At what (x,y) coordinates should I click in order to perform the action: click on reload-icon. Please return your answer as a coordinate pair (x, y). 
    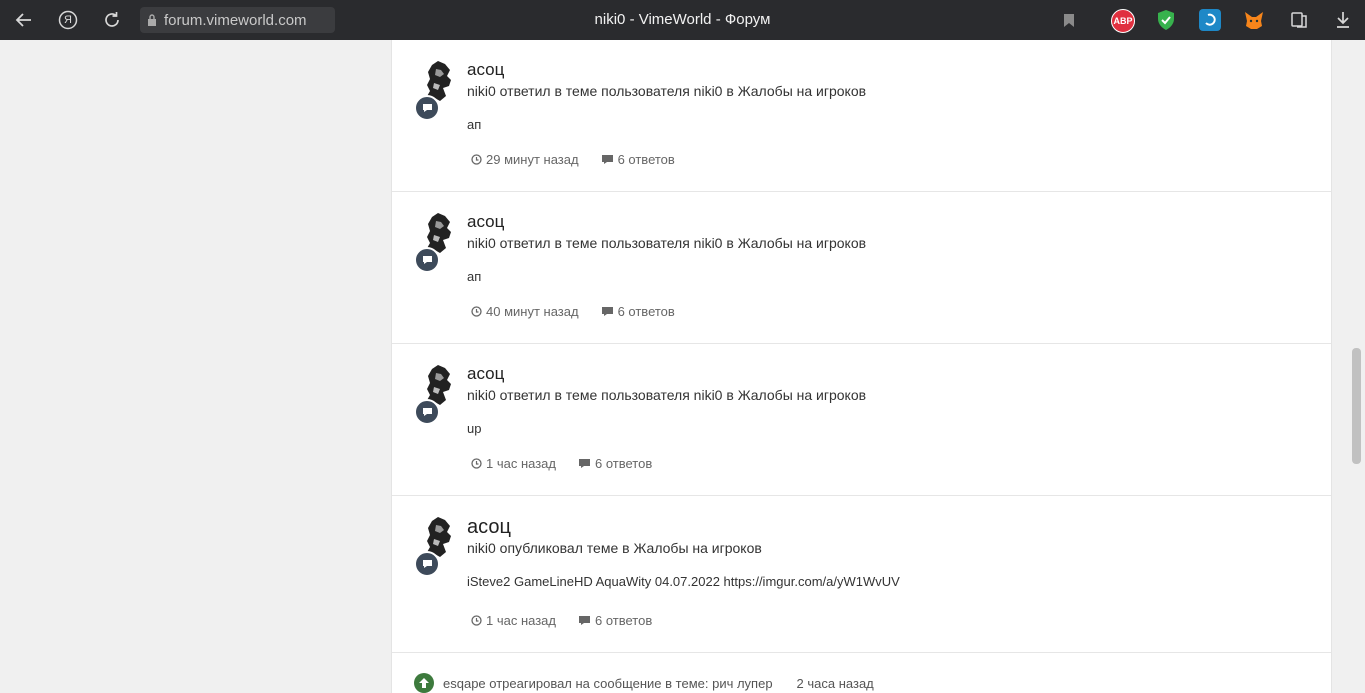
    Looking at the image, I should click on (112, 20).